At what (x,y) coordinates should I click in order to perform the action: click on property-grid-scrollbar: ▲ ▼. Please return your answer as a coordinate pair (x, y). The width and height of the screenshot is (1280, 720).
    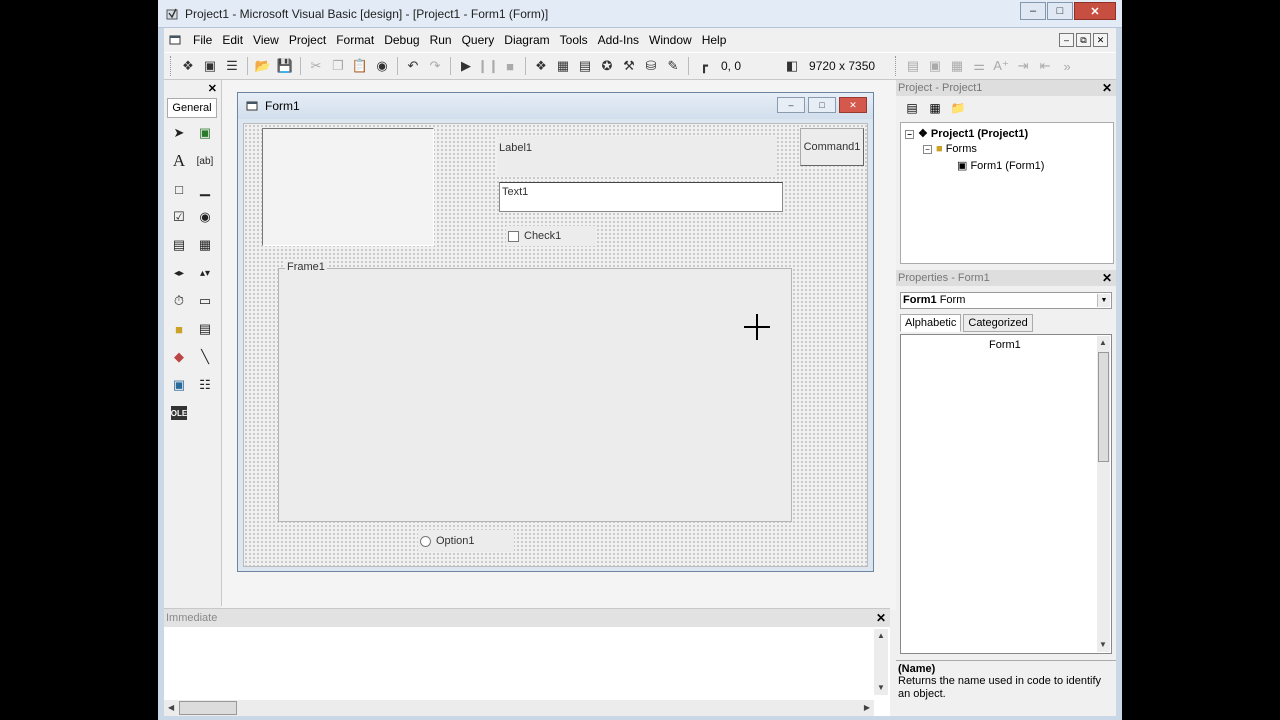
    Looking at the image, I should click on (1103, 494).